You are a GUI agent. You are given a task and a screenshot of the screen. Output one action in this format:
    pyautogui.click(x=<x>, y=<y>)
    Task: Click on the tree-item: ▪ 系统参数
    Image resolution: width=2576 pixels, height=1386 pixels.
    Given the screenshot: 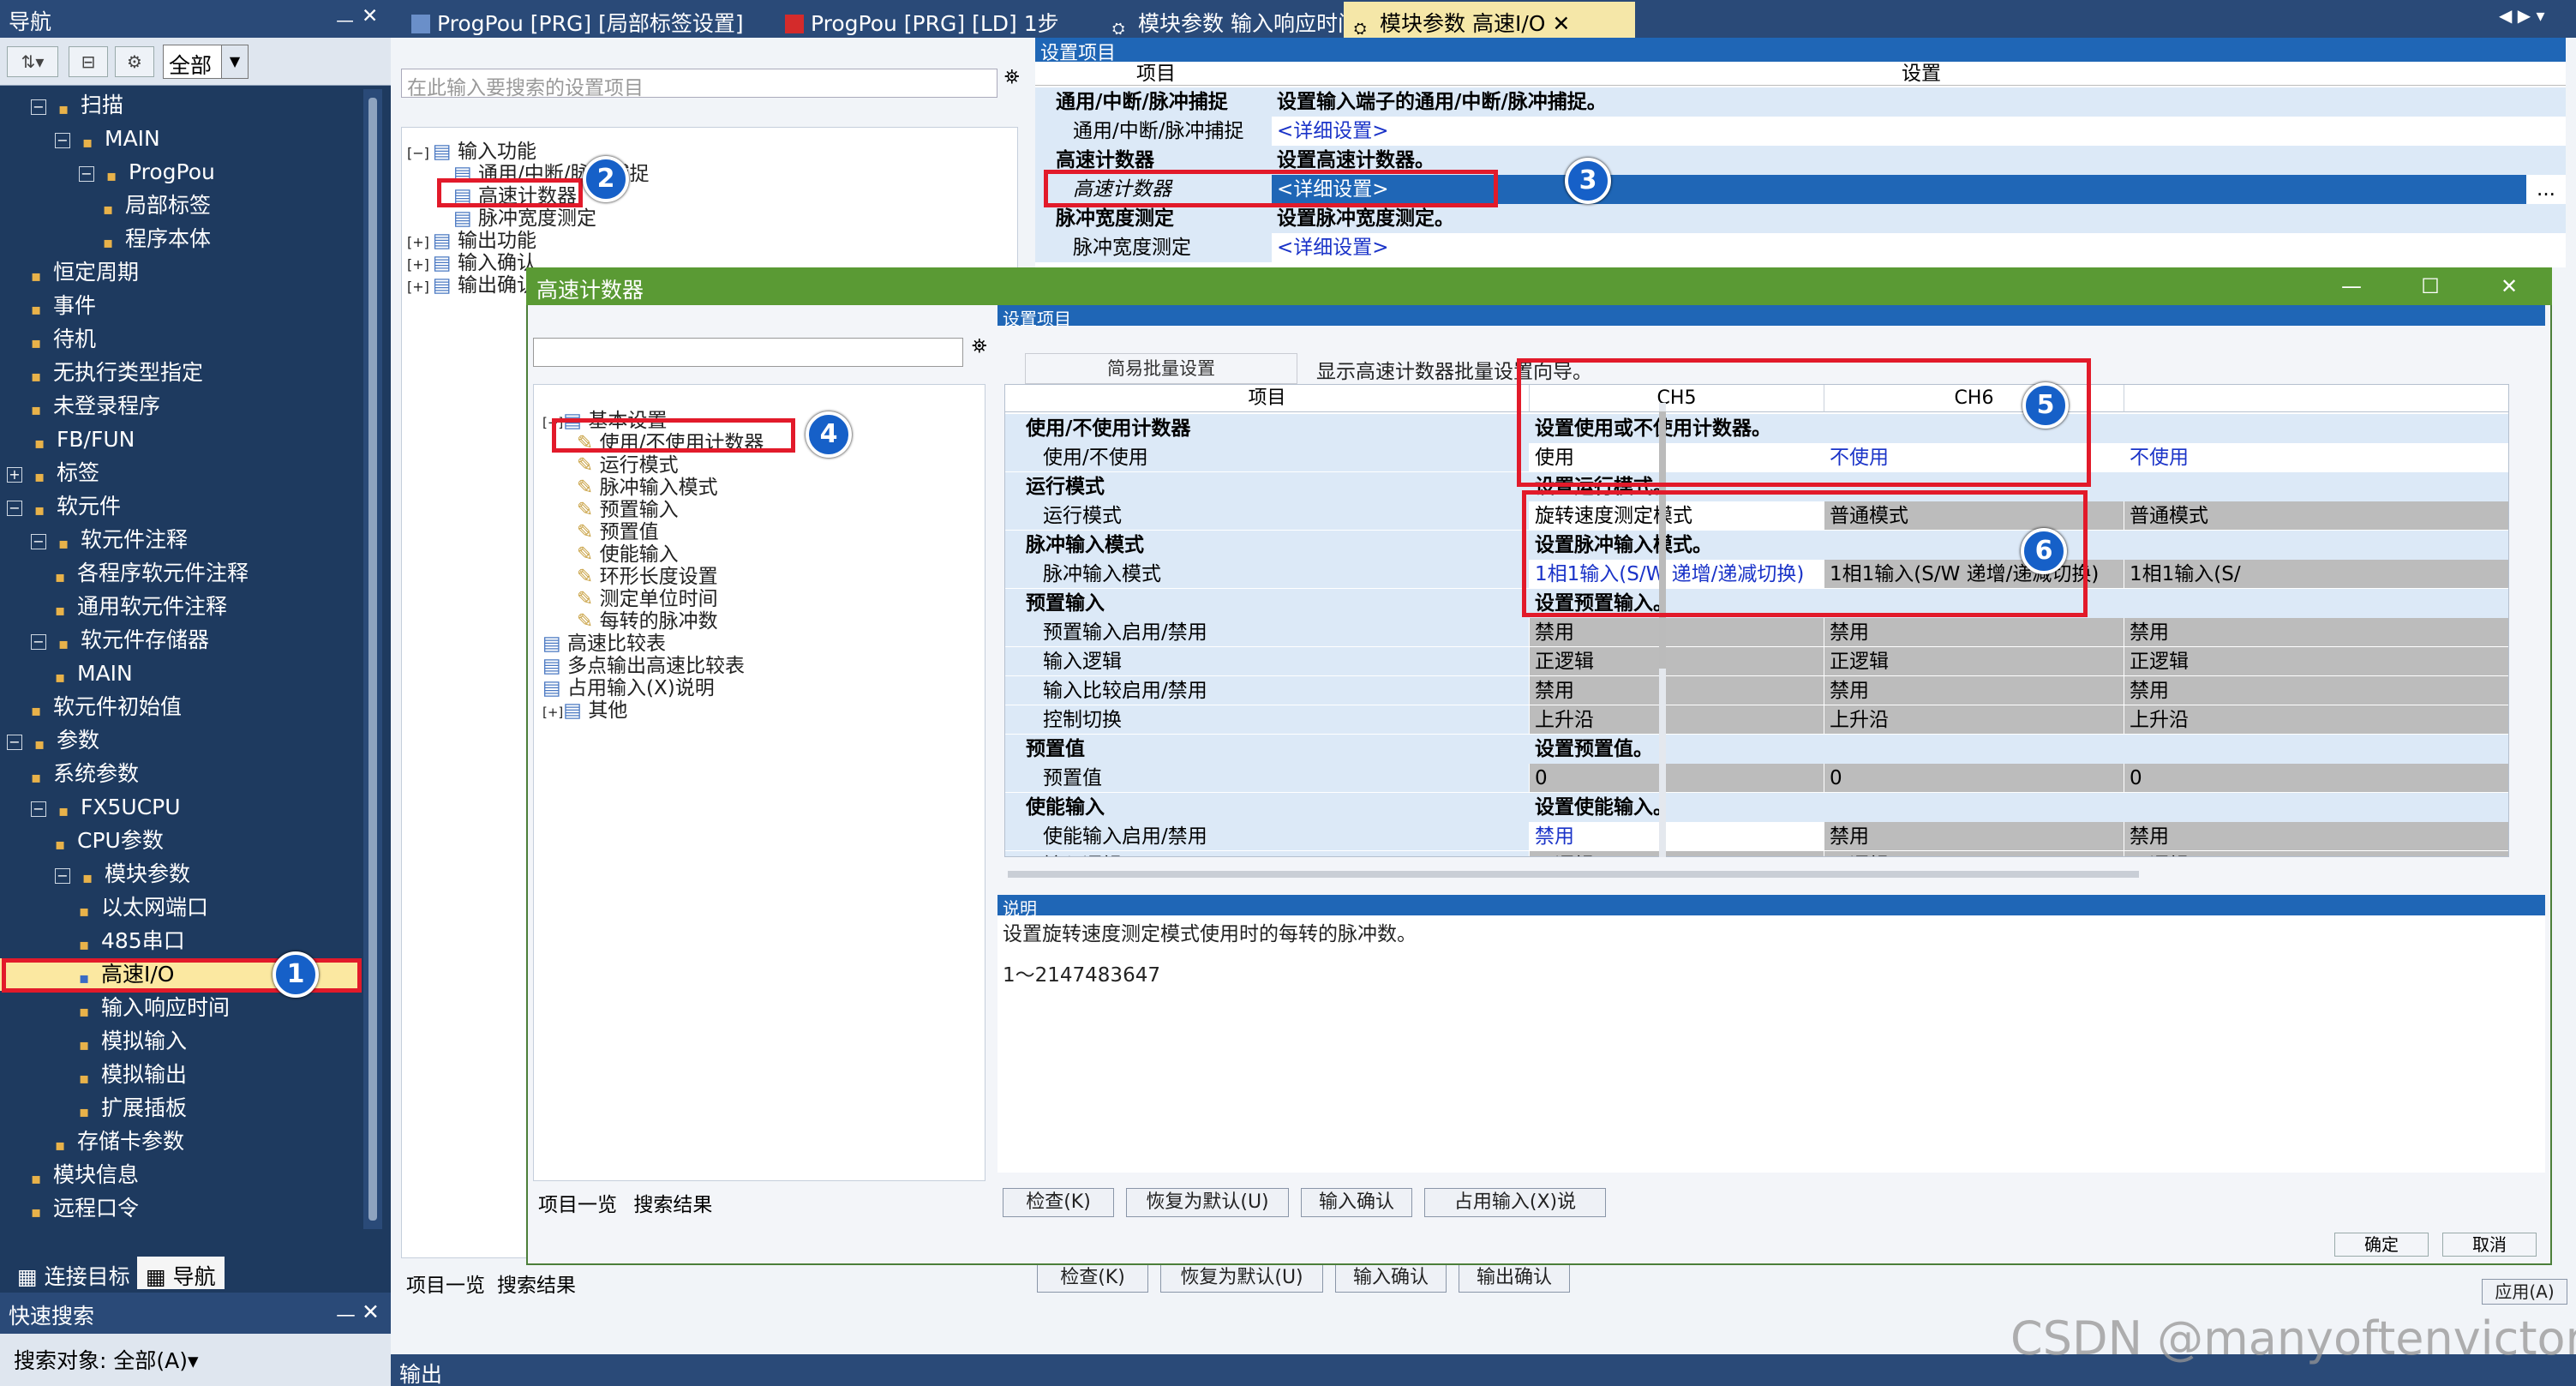 What is the action you would take?
    pyautogui.click(x=180, y=774)
    